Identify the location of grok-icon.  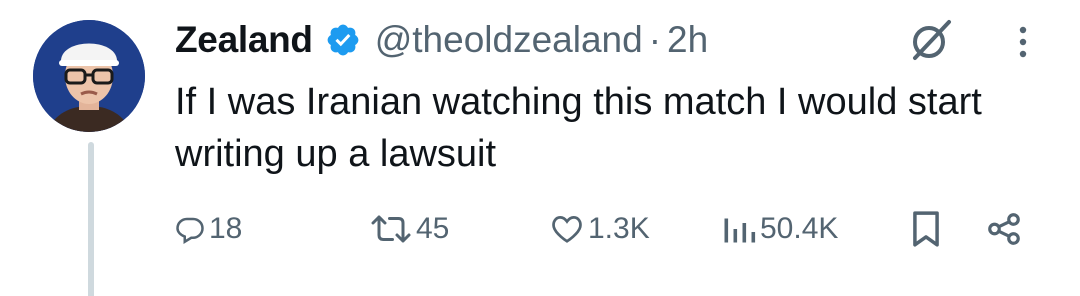
(933, 40).